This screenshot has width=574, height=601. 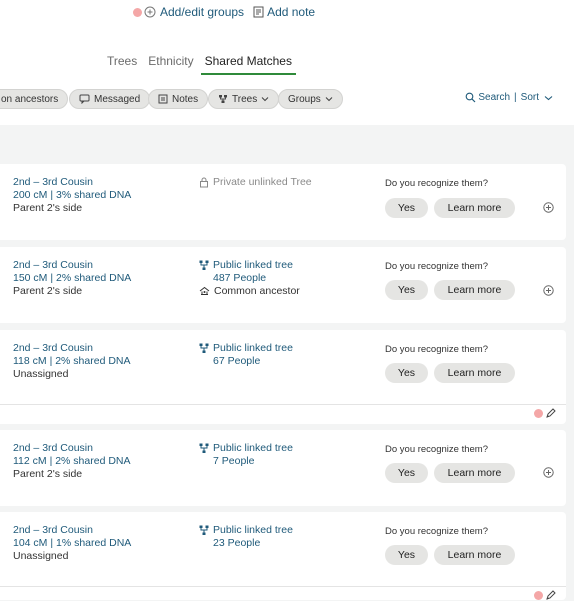 What do you see at coordinates (204, 290) in the screenshot?
I see `common-ancestor-icon` at bounding box center [204, 290].